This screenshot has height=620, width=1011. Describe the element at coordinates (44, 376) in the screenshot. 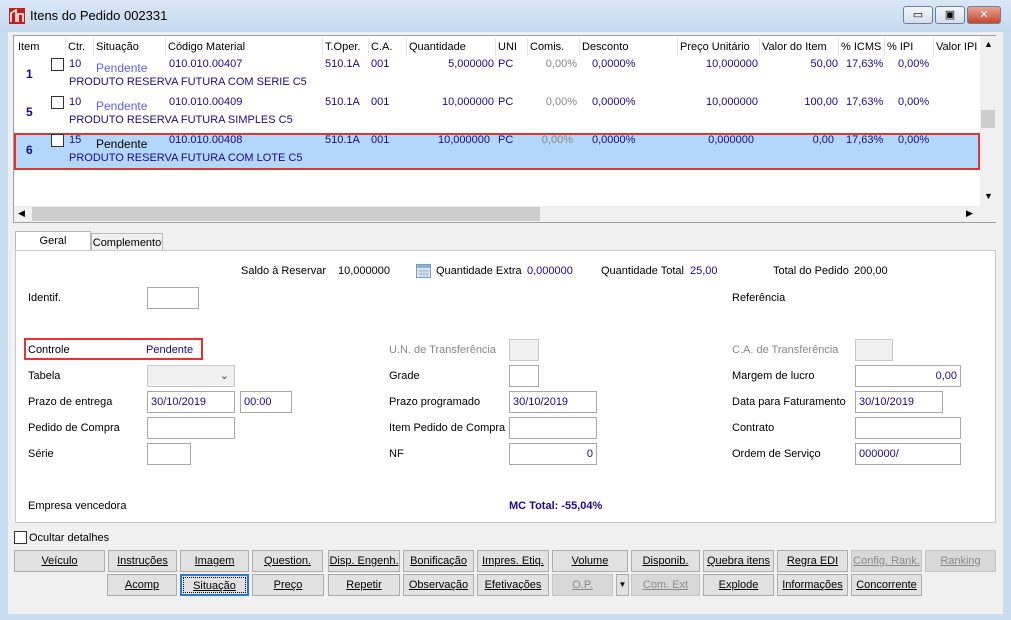

I see `tabela-label: Tabela` at that location.